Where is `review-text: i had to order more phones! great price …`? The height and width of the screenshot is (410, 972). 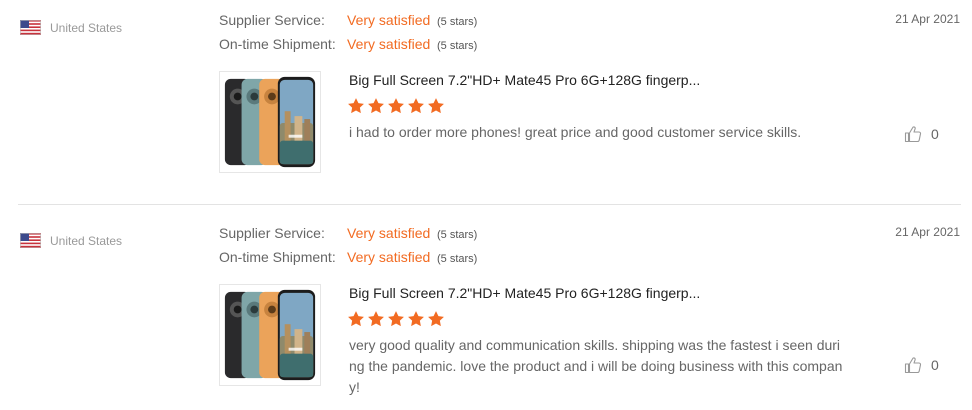 review-text: i had to order more phones! great price … is located at coordinates (575, 132).